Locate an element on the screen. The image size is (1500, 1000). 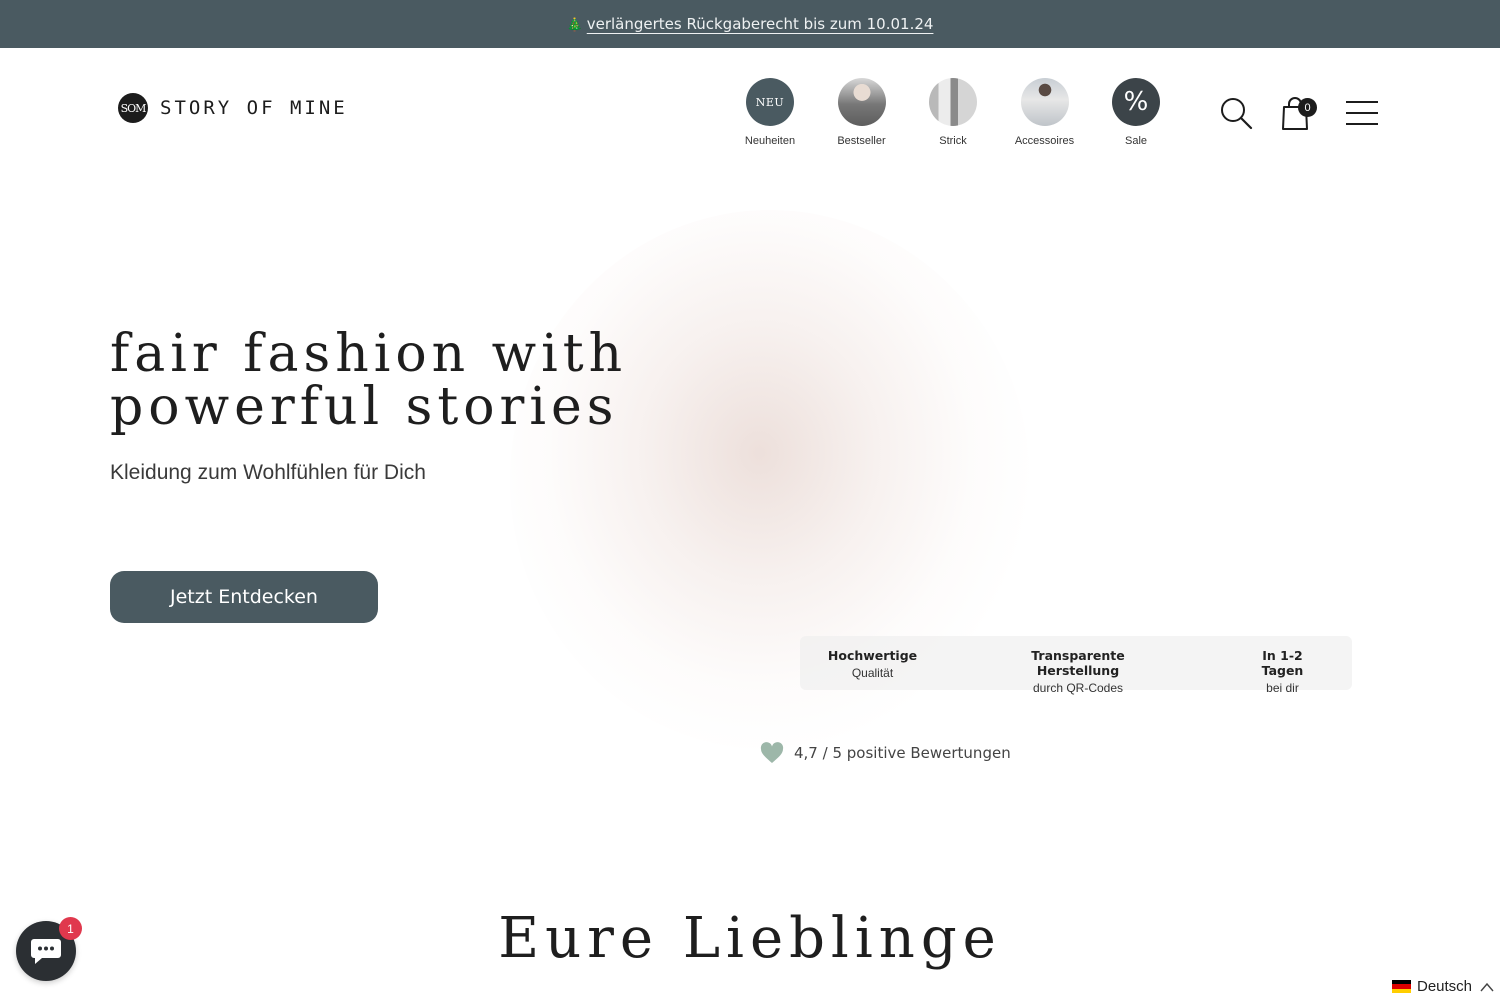
bestseller-thumbnail is located at coordinates (861, 102).